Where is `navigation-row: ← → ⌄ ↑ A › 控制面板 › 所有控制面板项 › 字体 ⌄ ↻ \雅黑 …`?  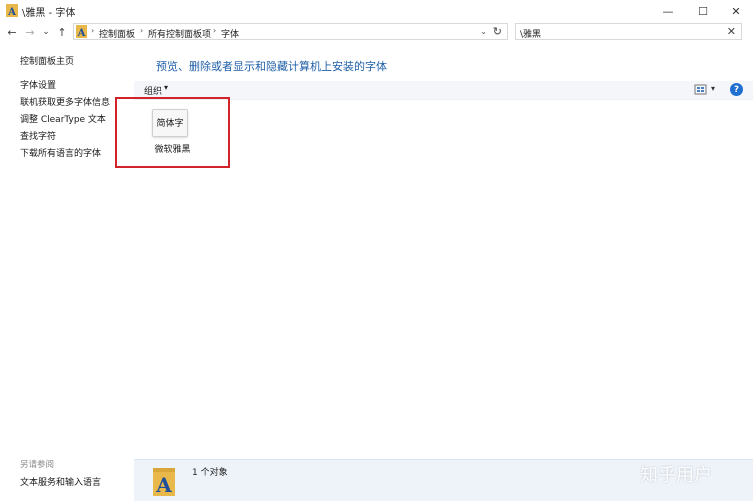
navigation-row: ← → ⌄ ↑ A › 控制面板 › 所有控制面板项 › 字体 ⌄ ↻ \雅黑 … is located at coordinates (376, 32).